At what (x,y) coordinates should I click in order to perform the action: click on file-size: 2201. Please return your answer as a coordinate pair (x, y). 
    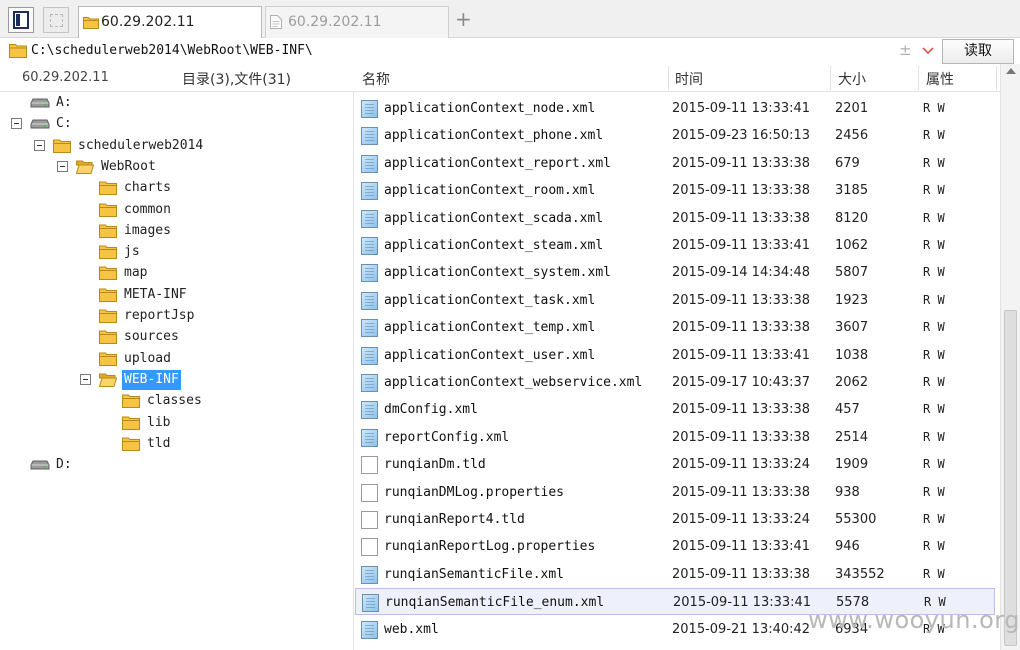
    Looking at the image, I should click on (852, 108).